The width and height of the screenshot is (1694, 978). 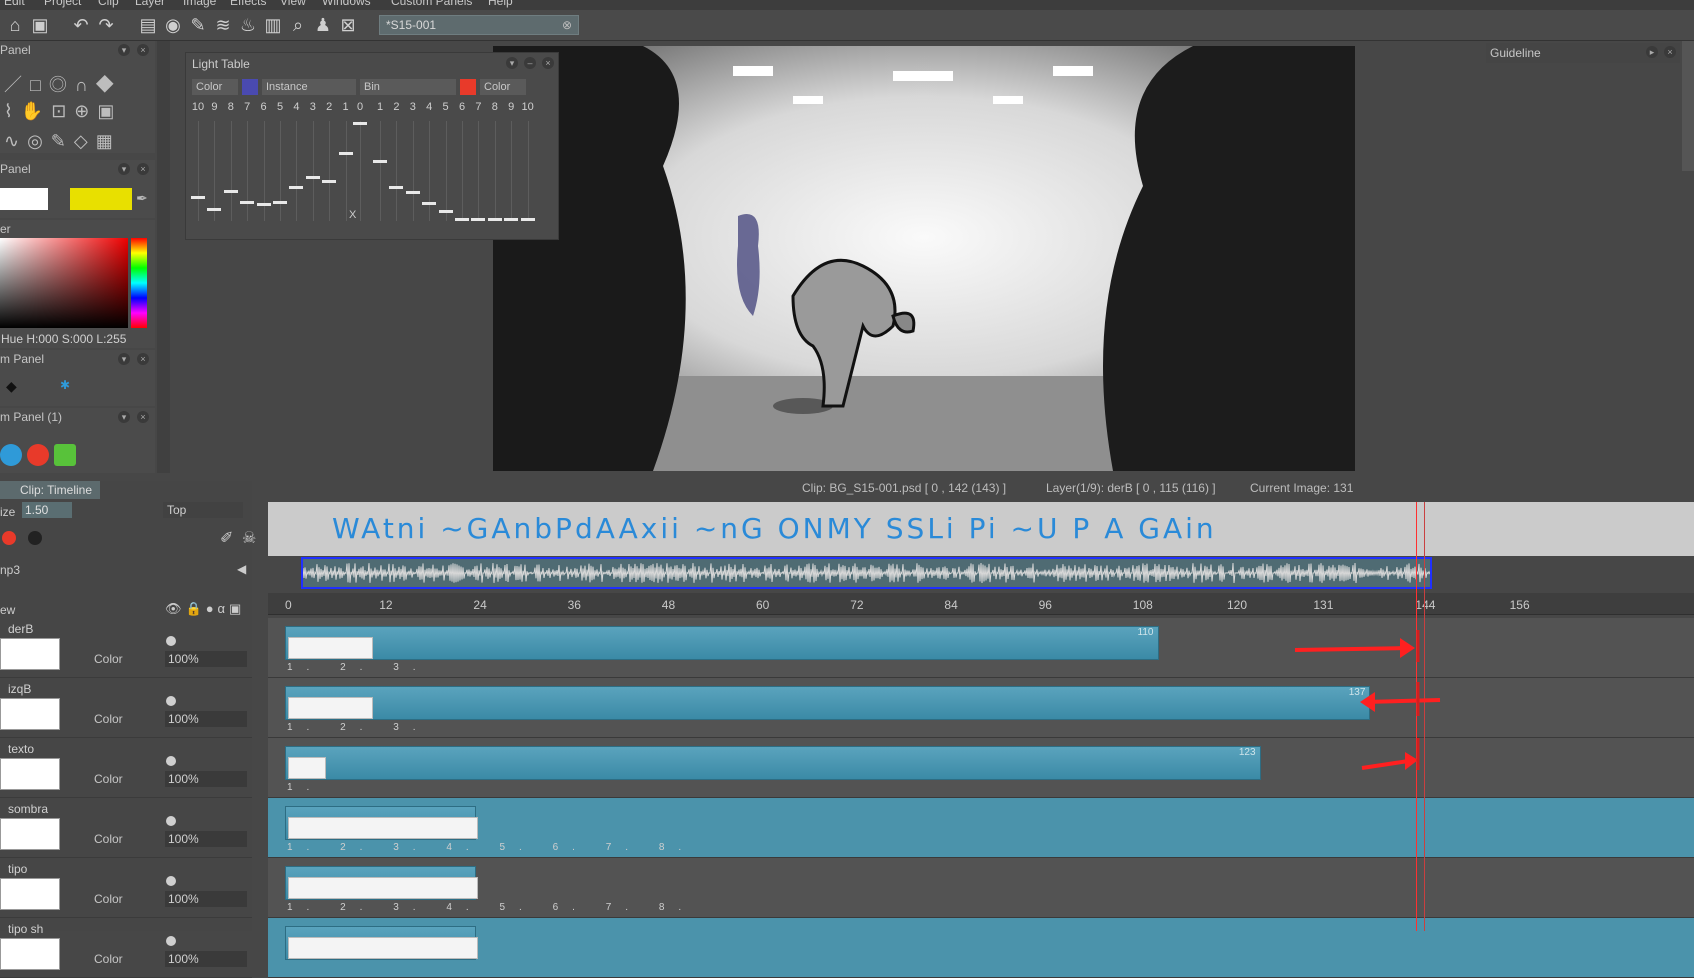 What do you see at coordinates (1688, 106) in the screenshot?
I see `right-scrollbar` at bounding box center [1688, 106].